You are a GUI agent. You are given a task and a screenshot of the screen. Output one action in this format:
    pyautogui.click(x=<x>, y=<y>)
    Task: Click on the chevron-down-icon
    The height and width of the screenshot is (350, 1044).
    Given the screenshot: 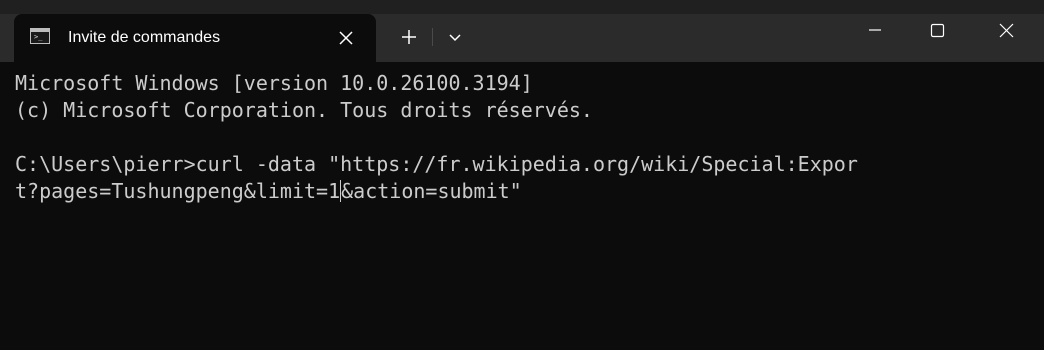 What is the action you would take?
    pyautogui.click(x=455, y=38)
    